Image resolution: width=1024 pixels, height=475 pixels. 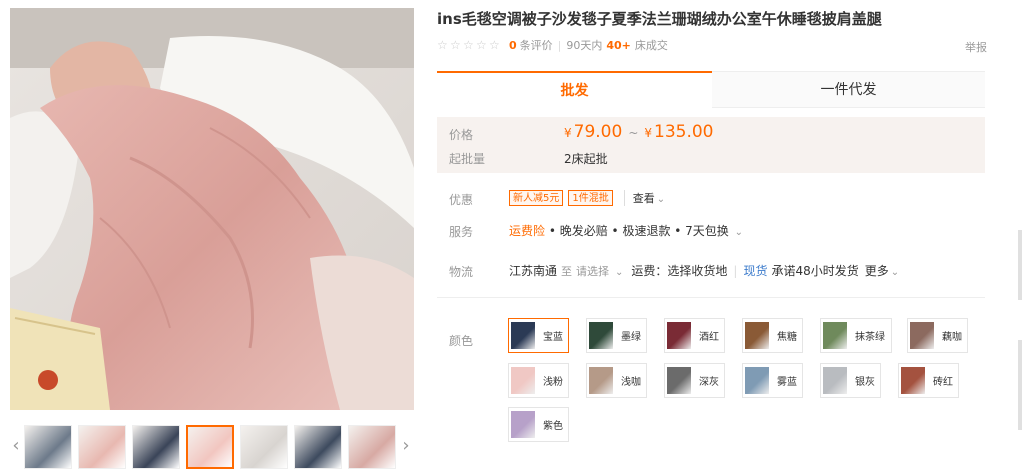 What do you see at coordinates (584, 45) in the screenshot?
I see `sales-period: 90天内` at bounding box center [584, 45].